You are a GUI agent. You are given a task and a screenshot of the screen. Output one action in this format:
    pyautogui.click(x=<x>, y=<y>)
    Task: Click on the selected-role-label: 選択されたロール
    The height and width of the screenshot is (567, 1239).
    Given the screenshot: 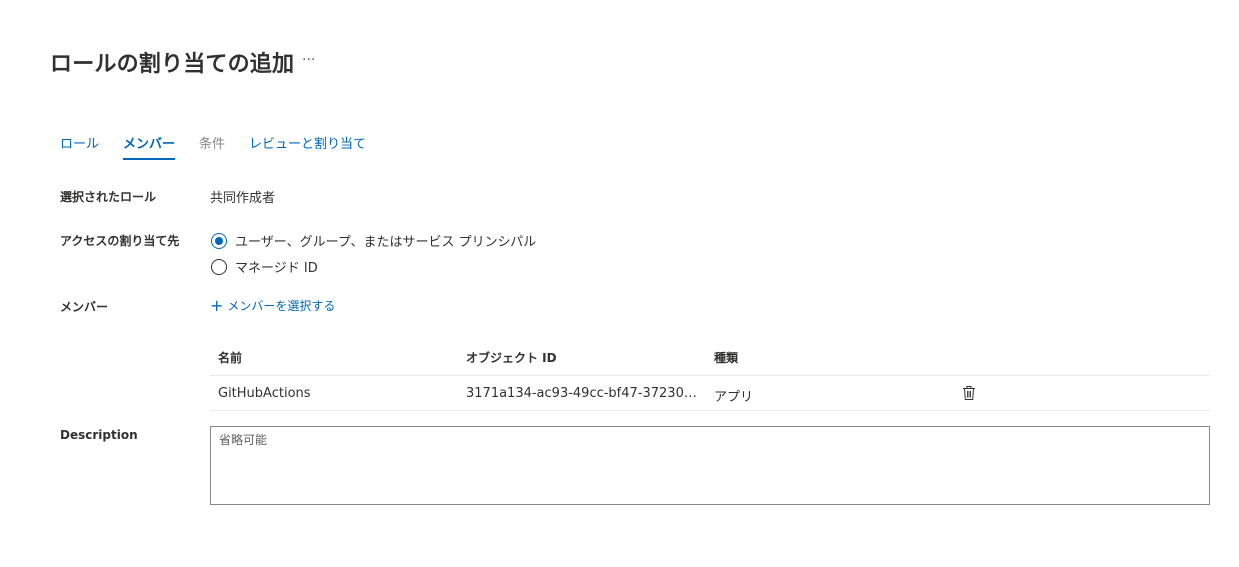 What is the action you would take?
    pyautogui.click(x=108, y=197)
    